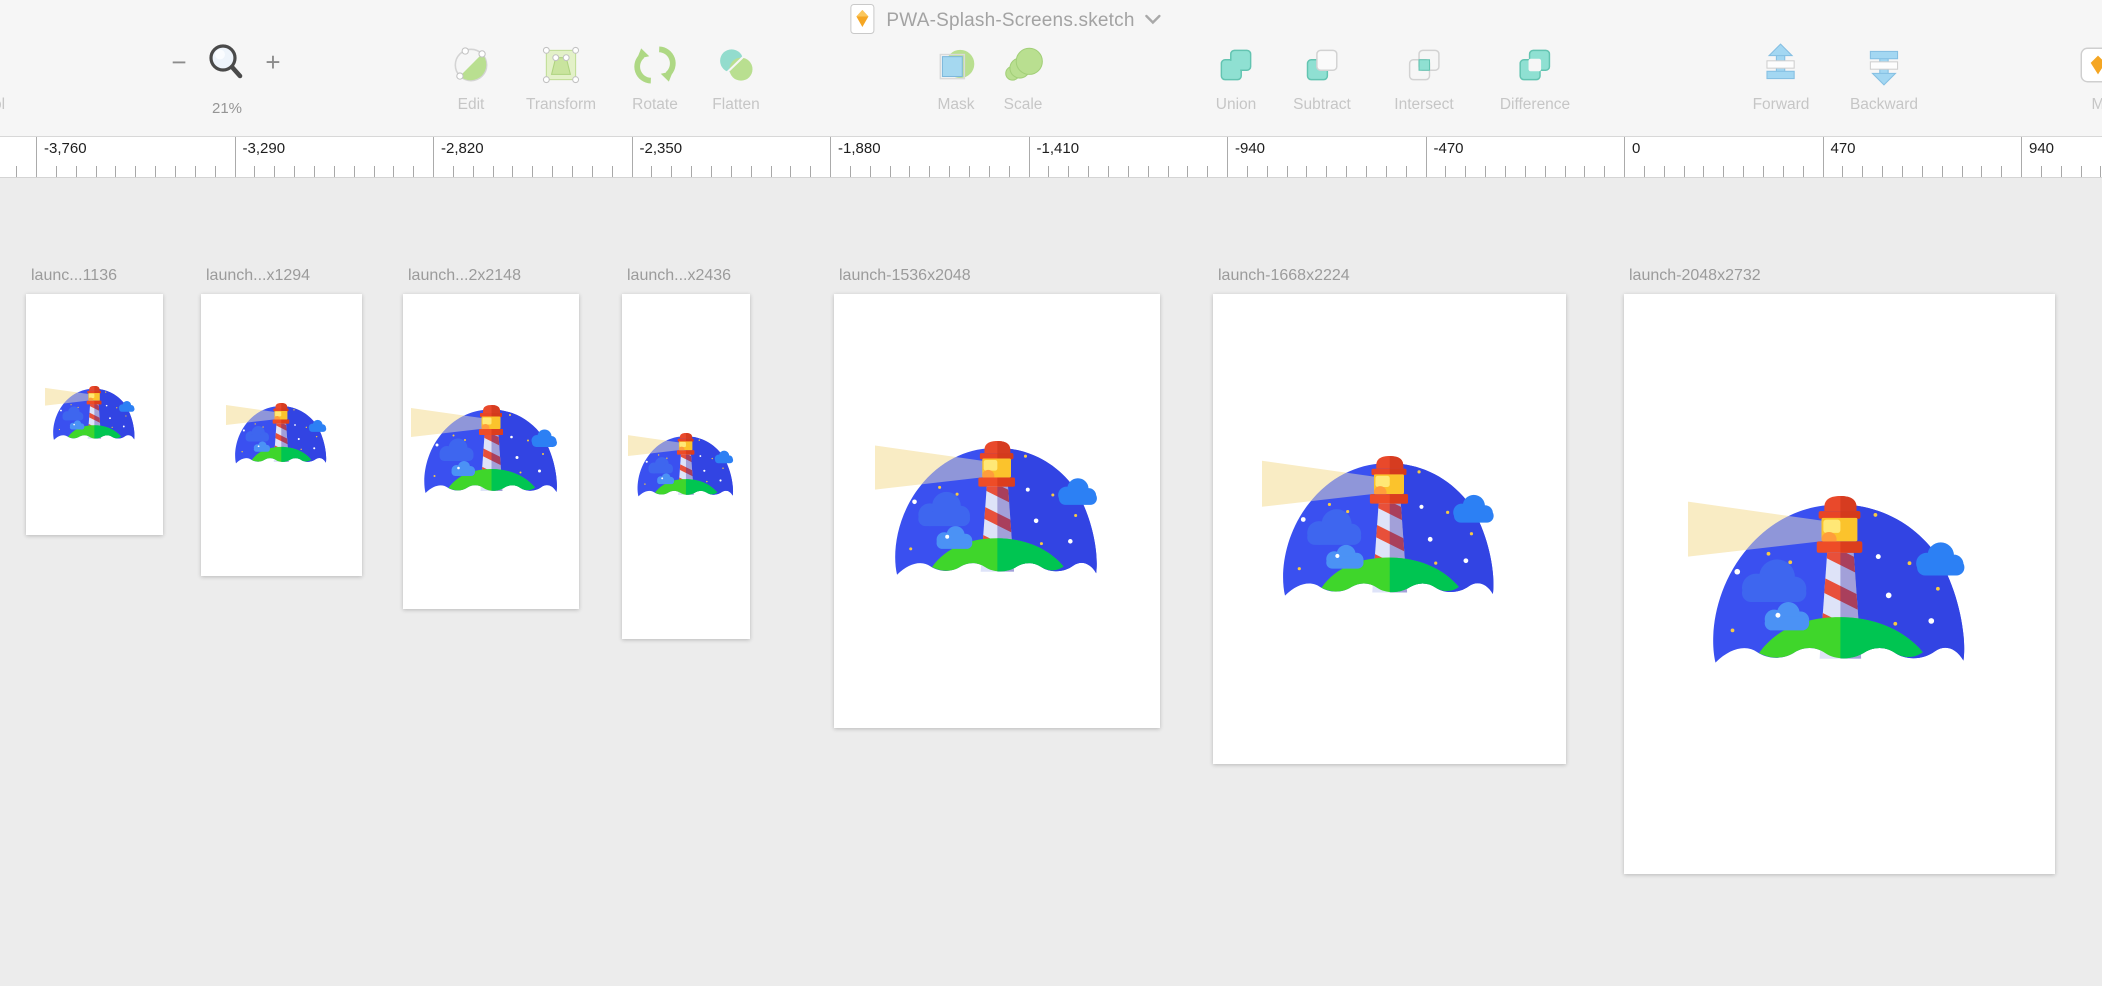 The width and height of the screenshot is (2102, 986). Describe the element at coordinates (1843, 148) in the screenshot. I see `ruler-label: 470` at that location.